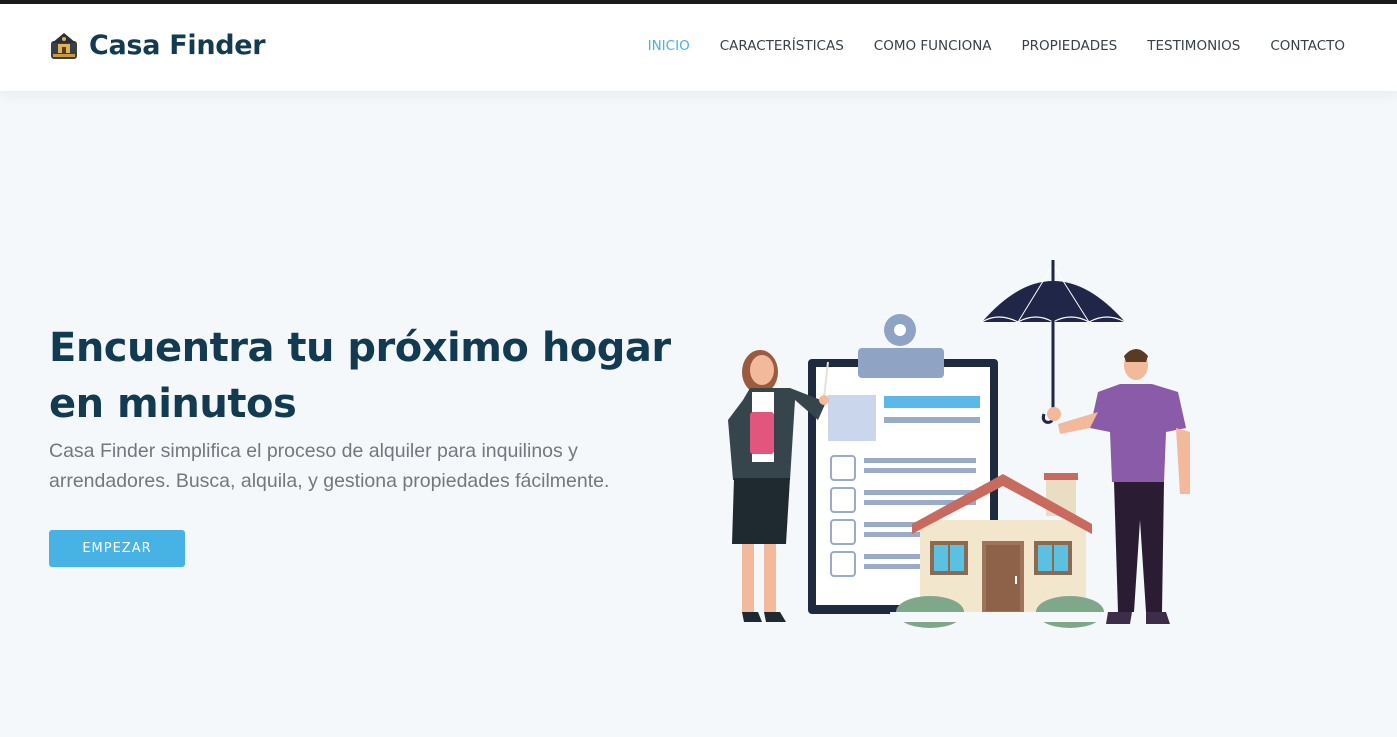 The image size is (1397, 737). I want to click on nav-item-contacto: CONTACTO, so click(1307, 46).